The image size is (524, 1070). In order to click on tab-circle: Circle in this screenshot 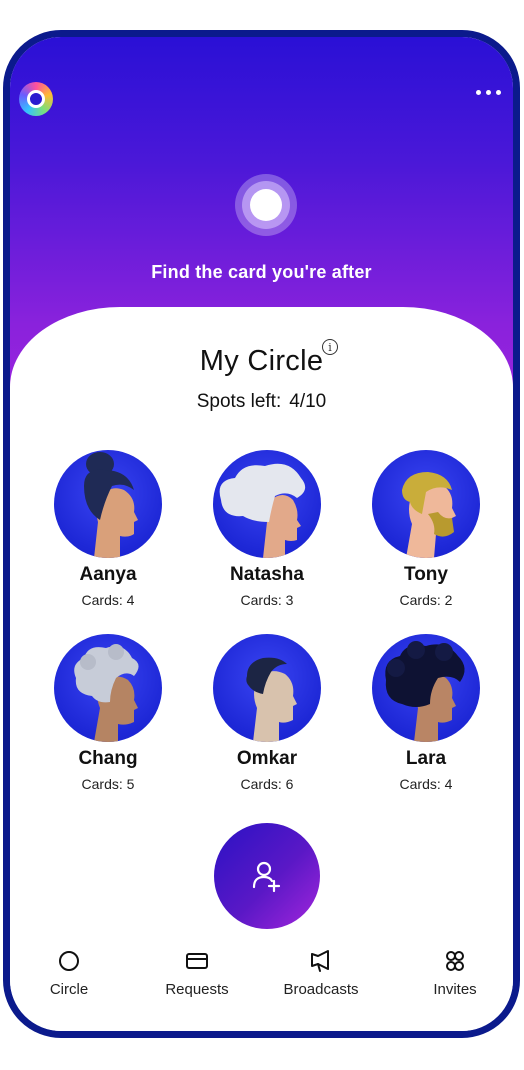, I will do `click(69, 973)`.